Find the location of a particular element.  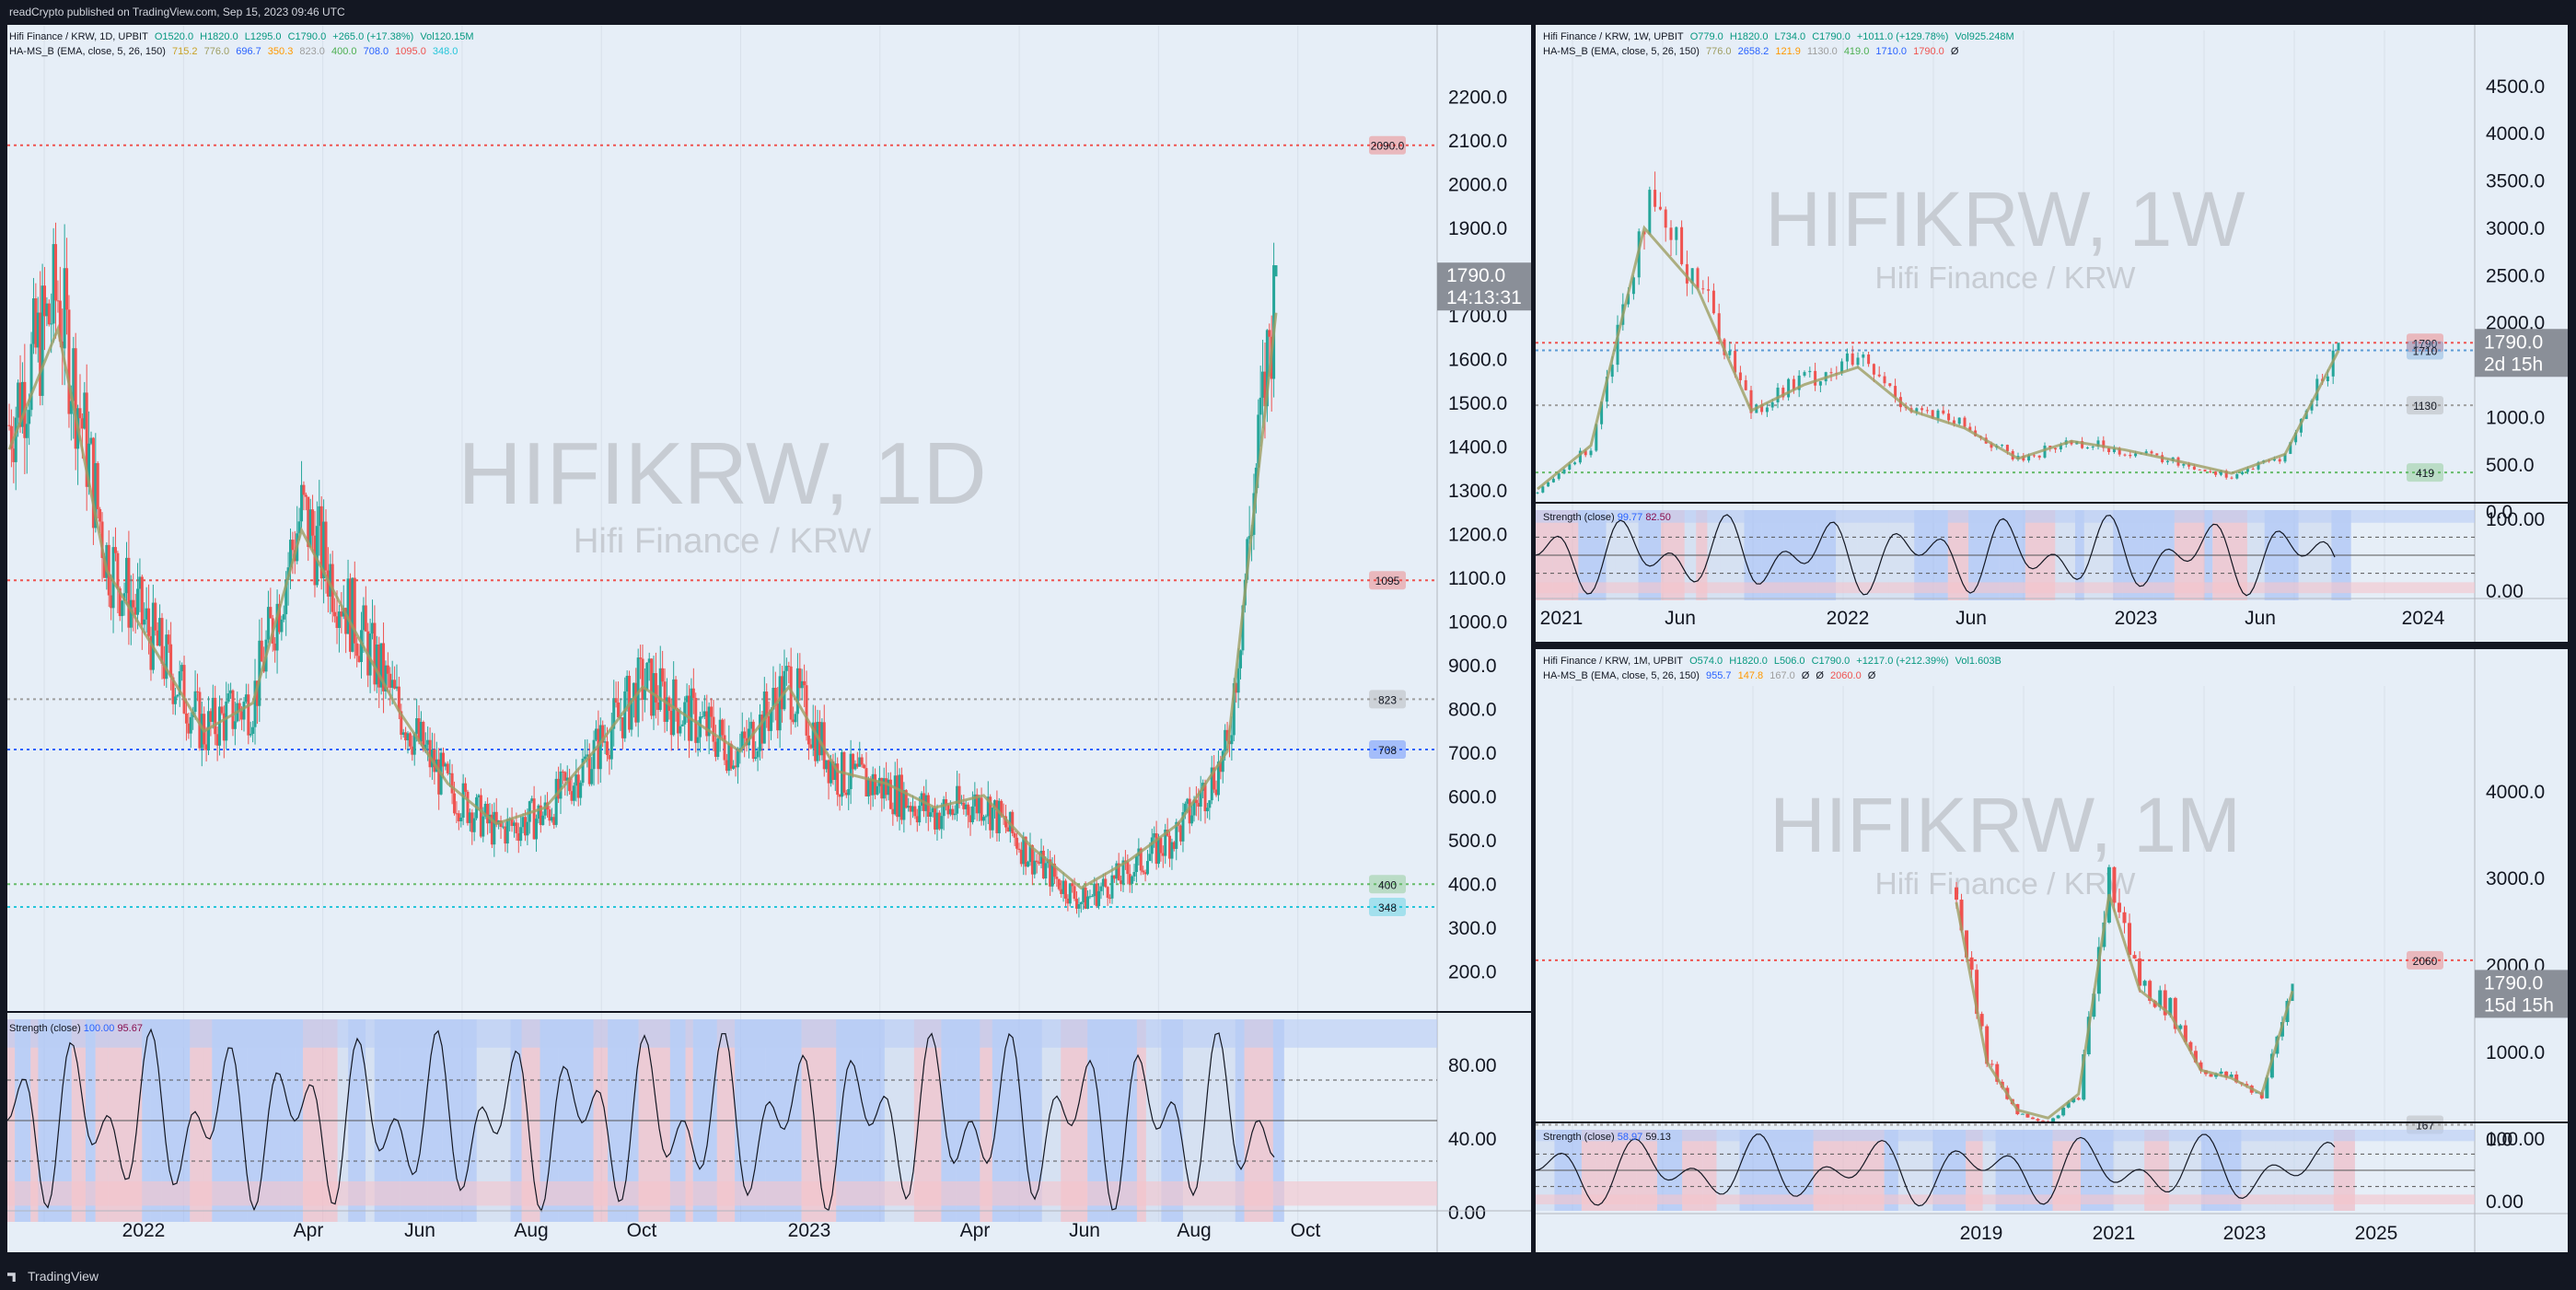

weekly-ind-v5: 419.0 is located at coordinates (1856, 51).